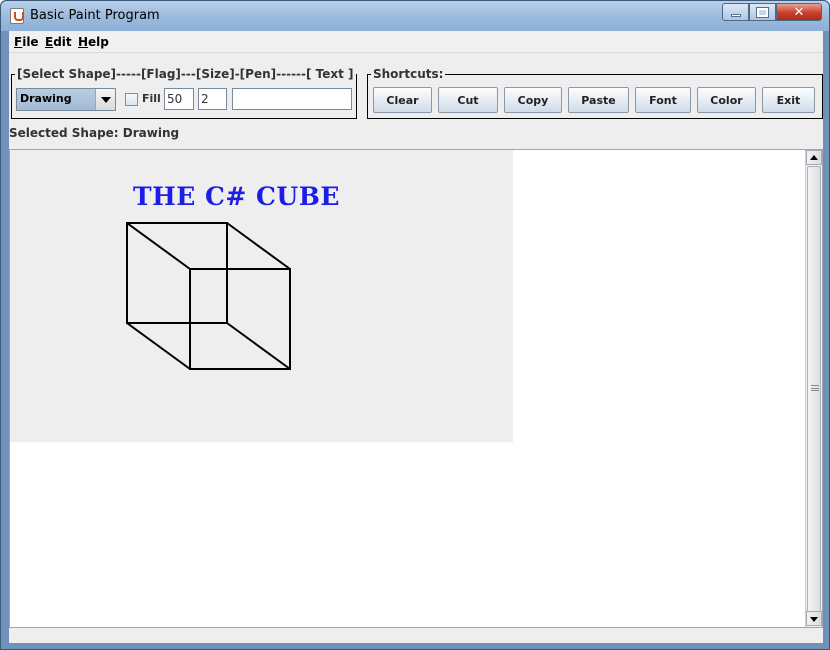 The height and width of the screenshot is (650, 830). I want to click on cube-edge-bl, so click(158, 346).